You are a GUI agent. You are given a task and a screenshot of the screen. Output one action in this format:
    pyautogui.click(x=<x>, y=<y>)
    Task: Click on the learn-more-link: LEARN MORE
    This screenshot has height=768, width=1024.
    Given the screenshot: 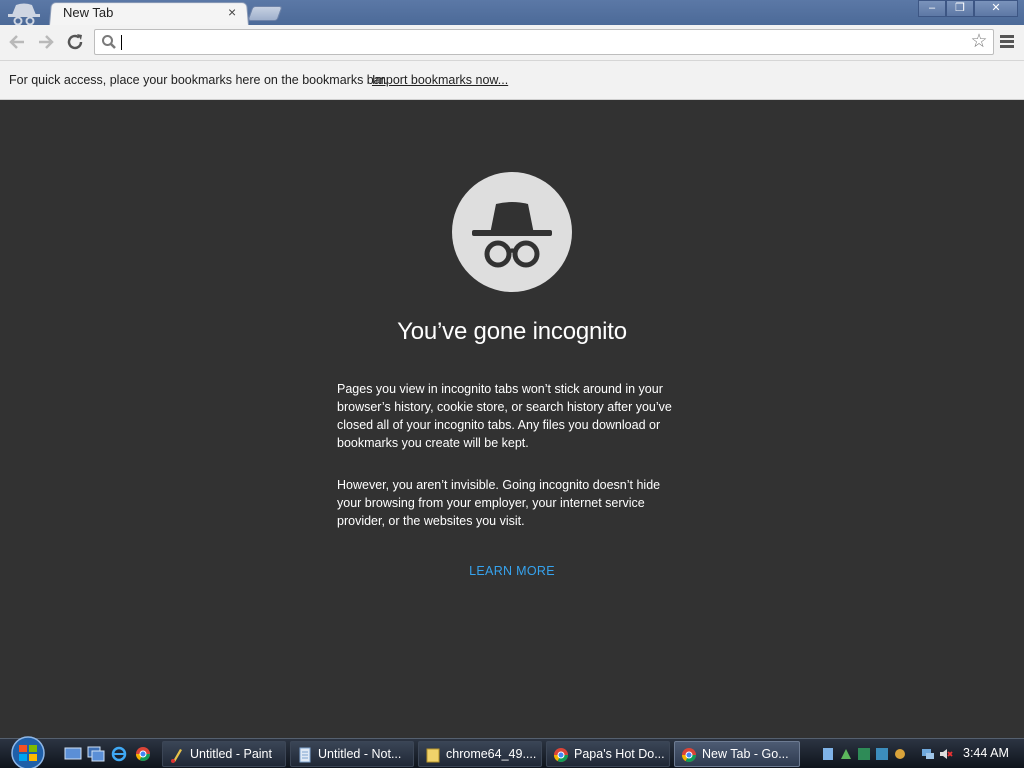 What is the action you would take?
    pyautogui.click(x=512, y=571)
    